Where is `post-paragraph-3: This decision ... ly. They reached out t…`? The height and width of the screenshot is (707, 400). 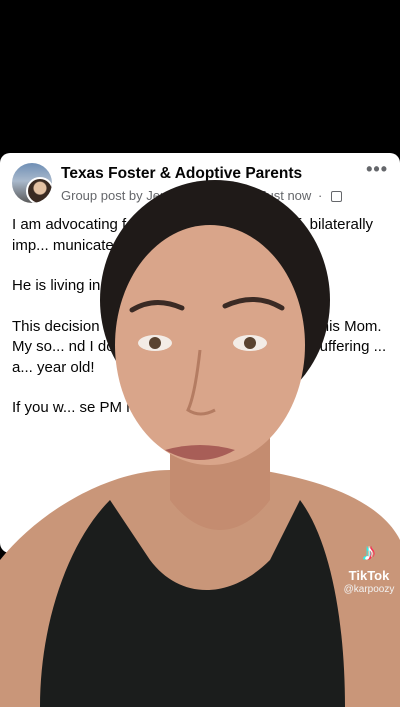 post-paragraph-3: This decision ... ly. They reached out t… is located at coordinates (199, 346).